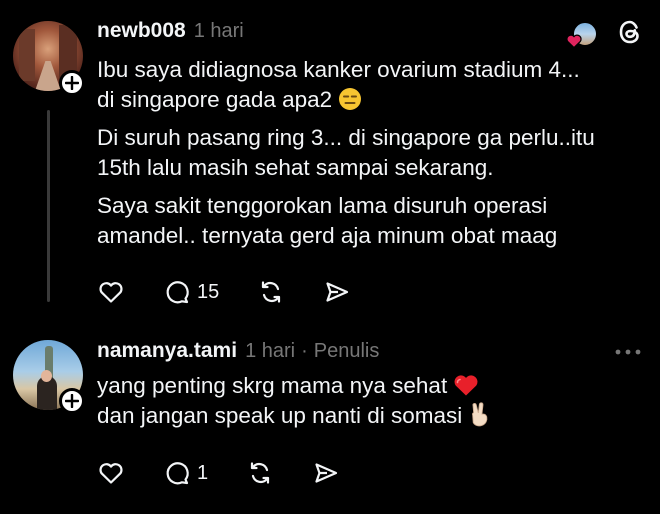  I want to click on more-icon, so click(628, 352).